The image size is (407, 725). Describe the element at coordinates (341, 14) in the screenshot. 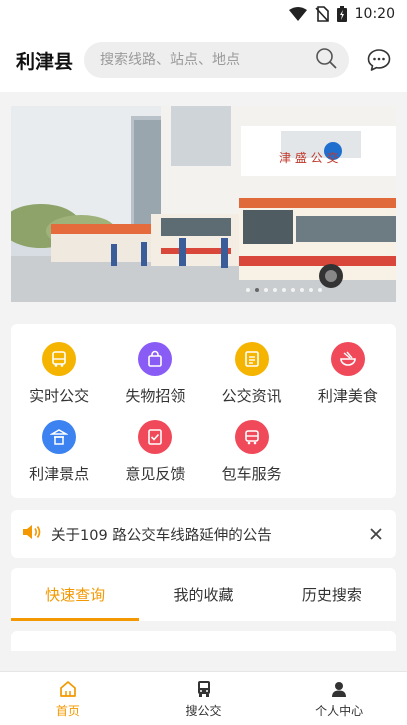

I see `battery-icon` at that location.